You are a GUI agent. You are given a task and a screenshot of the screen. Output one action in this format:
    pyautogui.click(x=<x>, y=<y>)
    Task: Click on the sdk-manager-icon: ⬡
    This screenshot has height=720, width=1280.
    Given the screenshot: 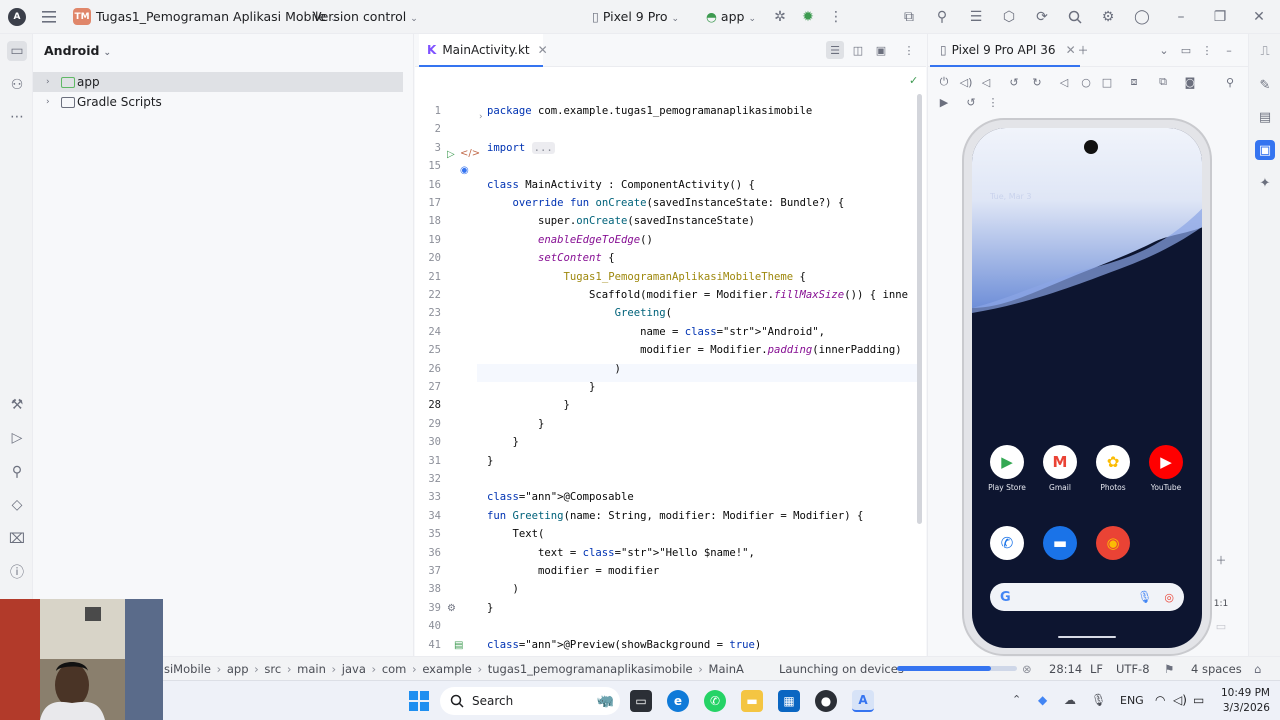 What is the action you would take?
    pyautogui.click(x=1009, y=17)
    